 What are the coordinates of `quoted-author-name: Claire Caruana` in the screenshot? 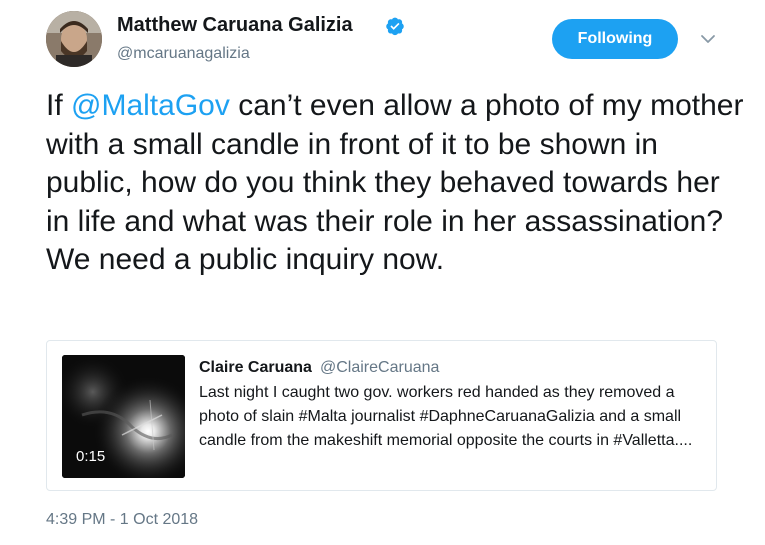 It's located at (255, 368).